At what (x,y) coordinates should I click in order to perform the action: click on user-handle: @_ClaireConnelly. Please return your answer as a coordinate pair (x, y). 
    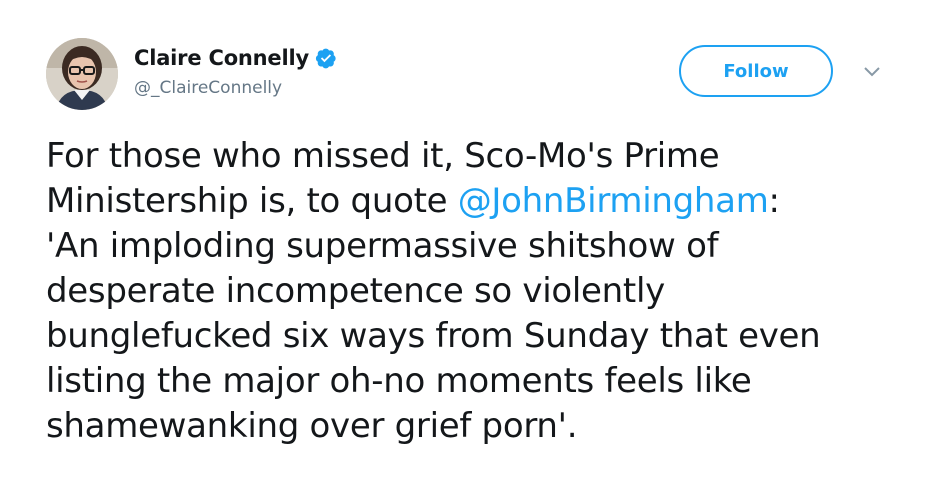
    Looking at the image, I should click on (235, 88).